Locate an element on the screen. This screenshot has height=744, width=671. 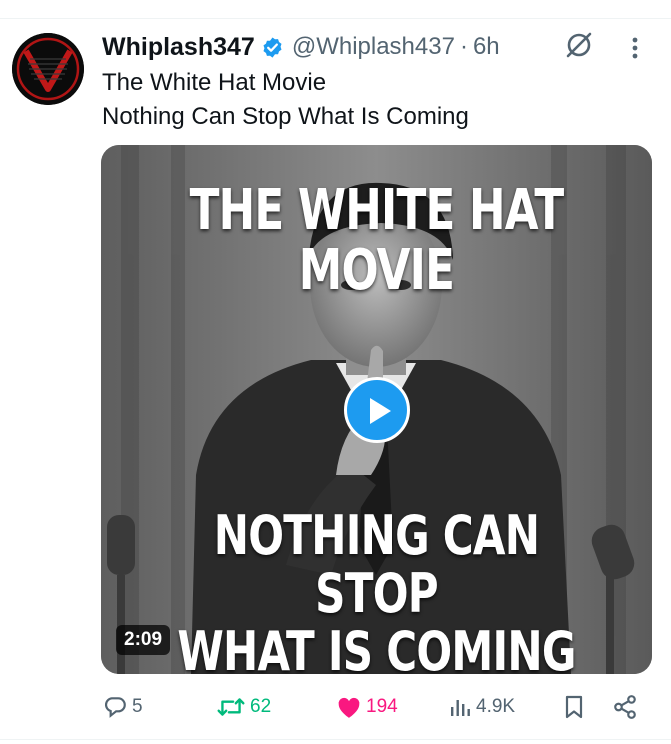
video-caption-bottom: NOTHING CAN STOP WHAT IS COMING is located at coordinates (377, 589).